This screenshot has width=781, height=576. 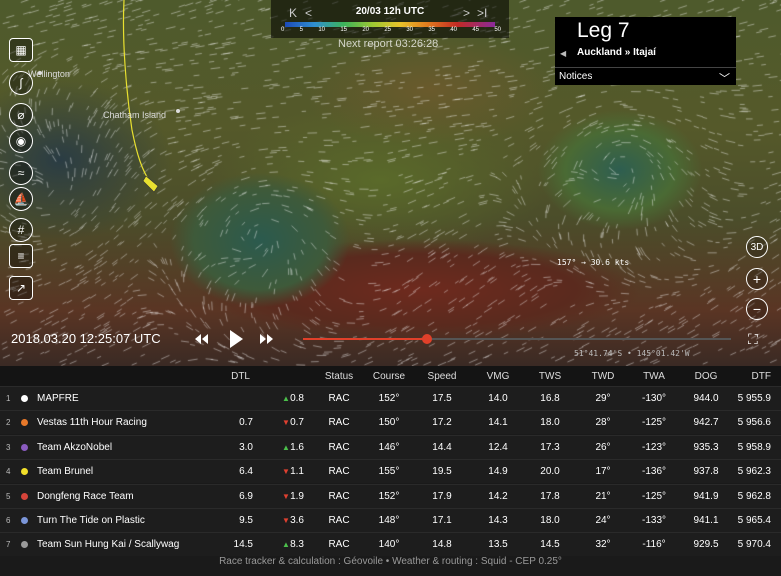 What do you see at coordinates (49, 74) in the screenshot?
I see `place-wellington: Wellington` at bounding box center [49, 74].